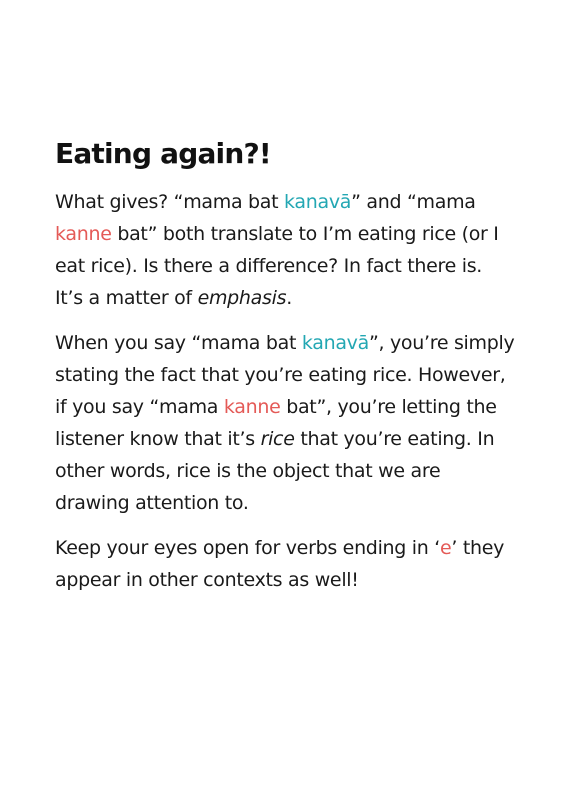 The width and height of the screenshot is (567, 799). What do you see at coordinates (178, 343) in the screenshot?
I see `text-segment: When you say “mama bat` at bounding box center [178, 343].